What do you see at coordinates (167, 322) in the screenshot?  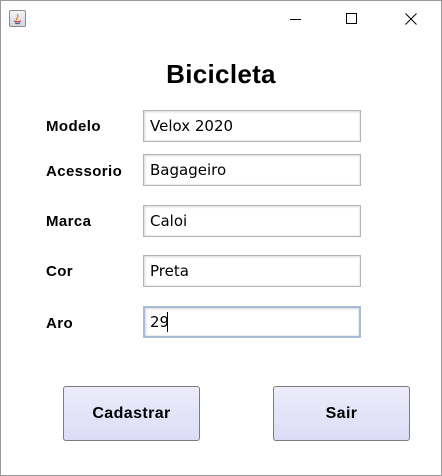 I see `text-caret` at bounding box center [167, 322].